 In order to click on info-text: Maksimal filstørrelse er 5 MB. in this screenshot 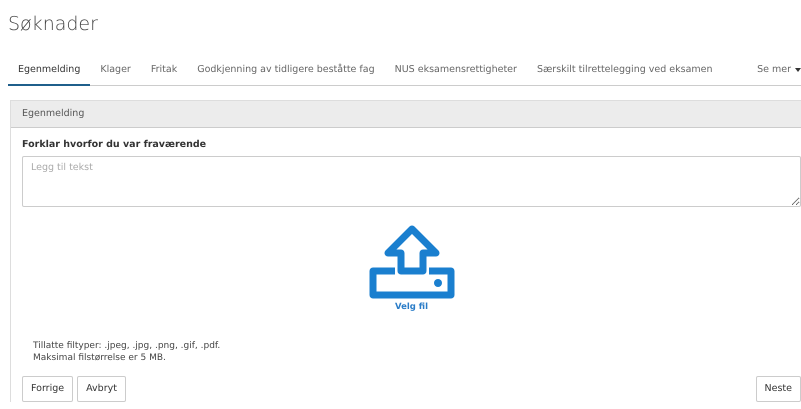, I will do `click(100, 358)`.